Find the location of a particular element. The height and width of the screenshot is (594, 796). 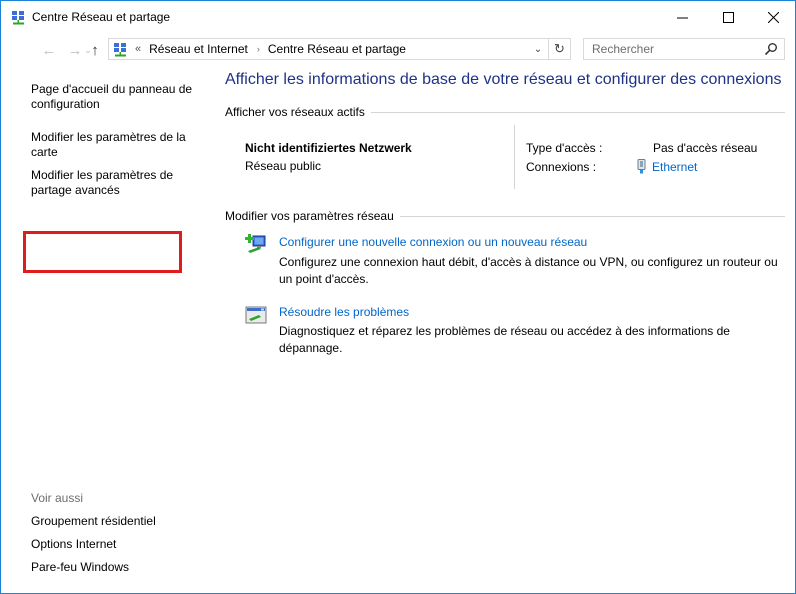

back-arrow-icon: ← is located at coordinates (49, 50).